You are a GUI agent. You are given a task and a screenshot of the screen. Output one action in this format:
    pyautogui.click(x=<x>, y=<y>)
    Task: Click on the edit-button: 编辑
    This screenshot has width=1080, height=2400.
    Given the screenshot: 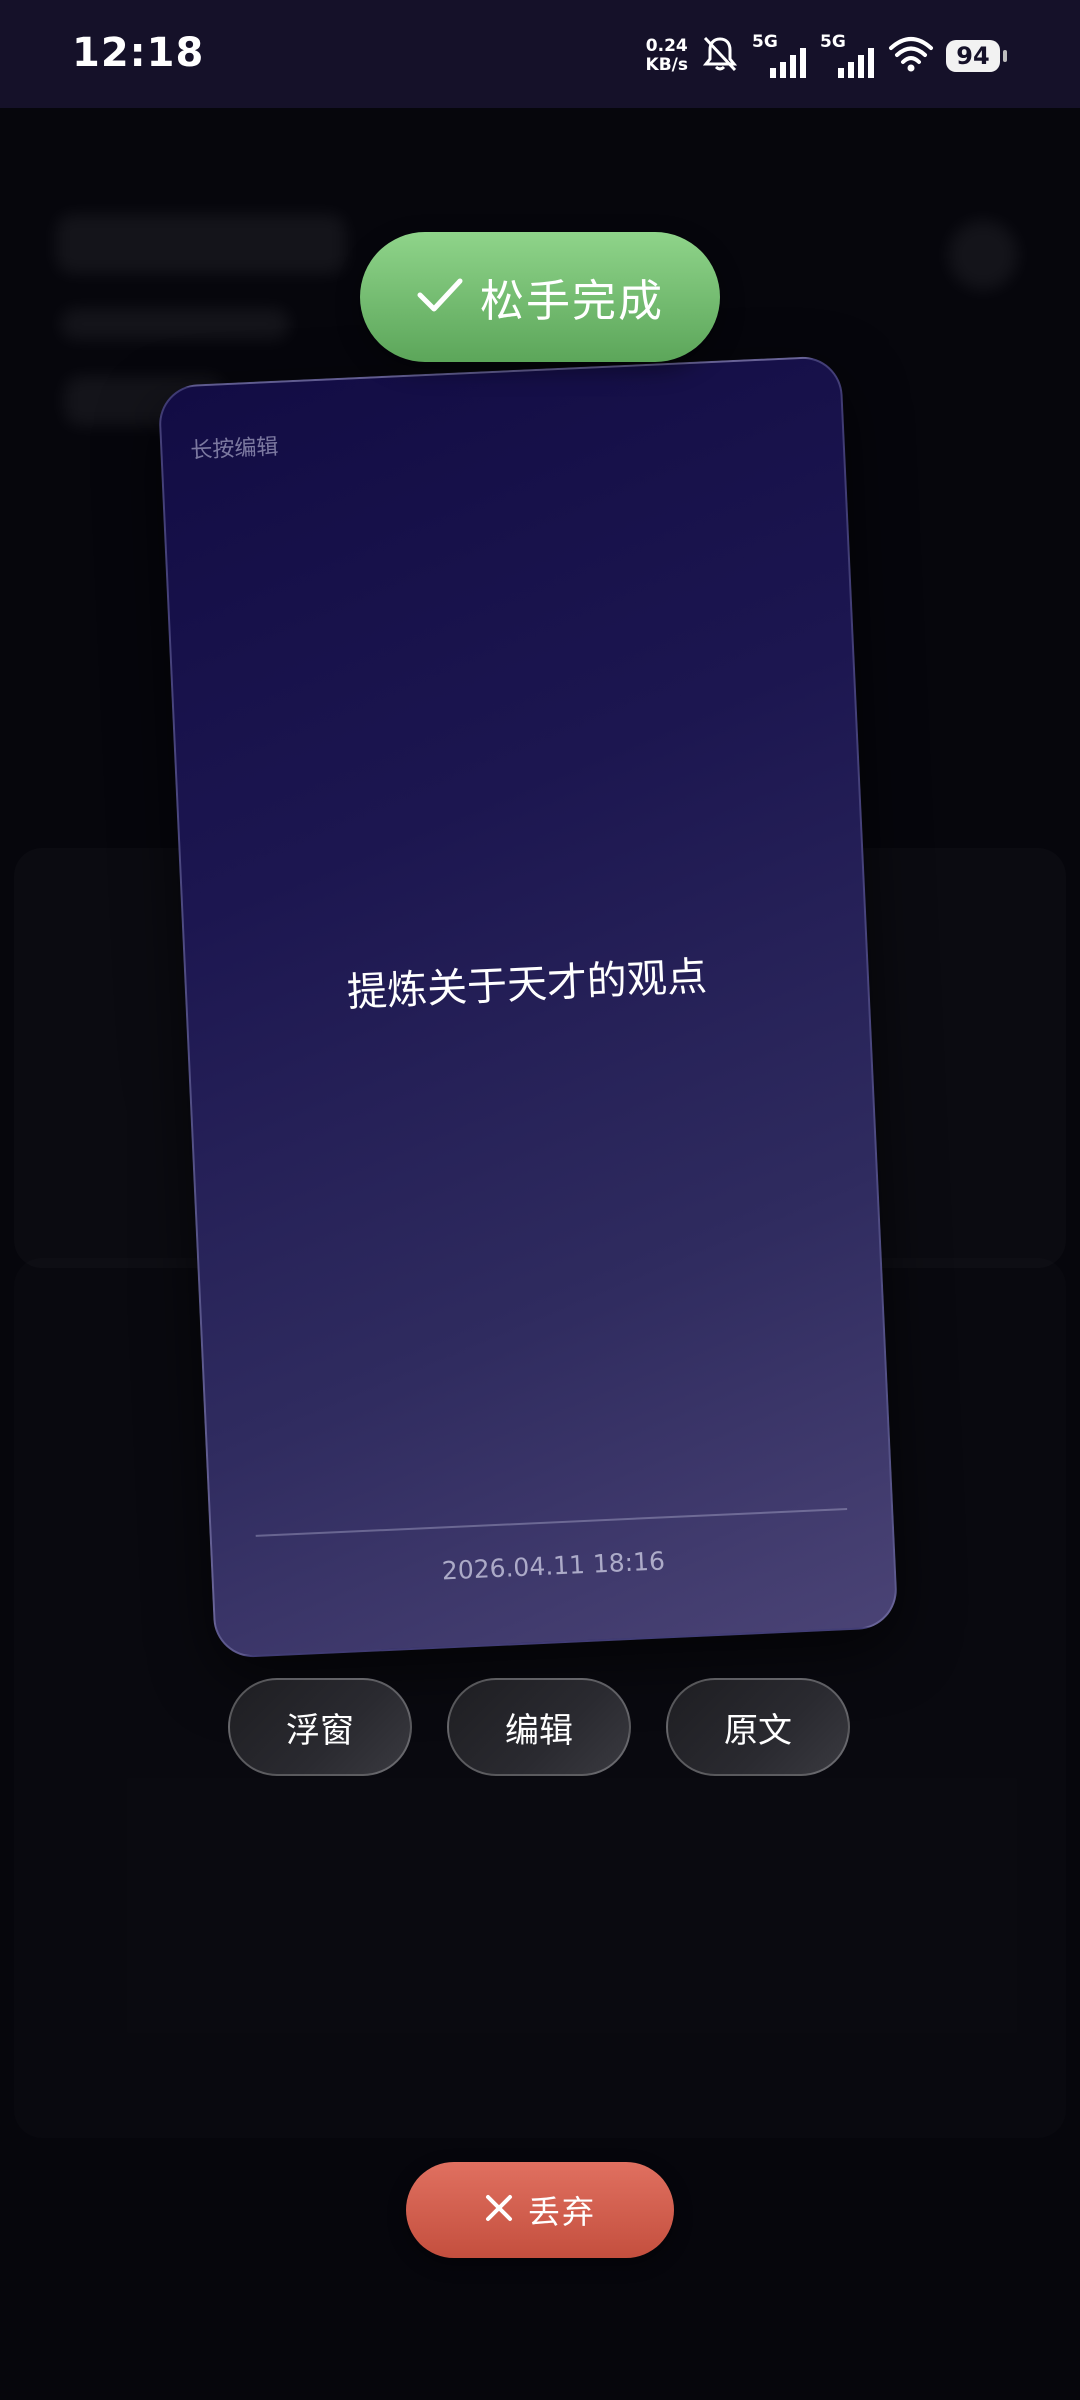 What is the action you would take?
    pyautogui.click(x=539, y=1727)
    